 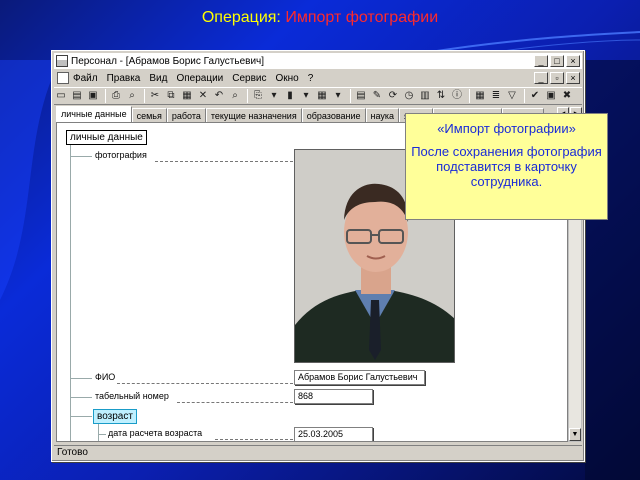 I want to click on check-icon: ✔, so click(x=535, y=96).